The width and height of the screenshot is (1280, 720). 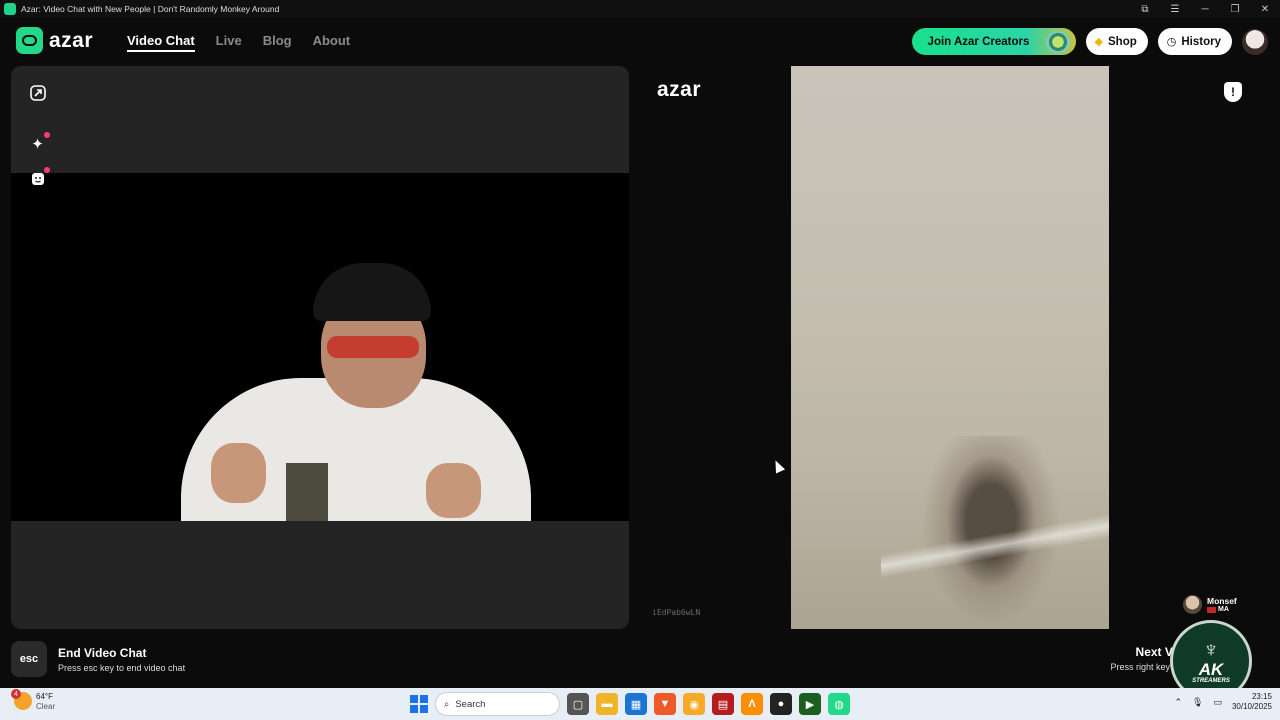 What do you see at coordinates (470, 704) in the screenshot?
I see `search-placeholder: Search` at bounding box center [470, 704].